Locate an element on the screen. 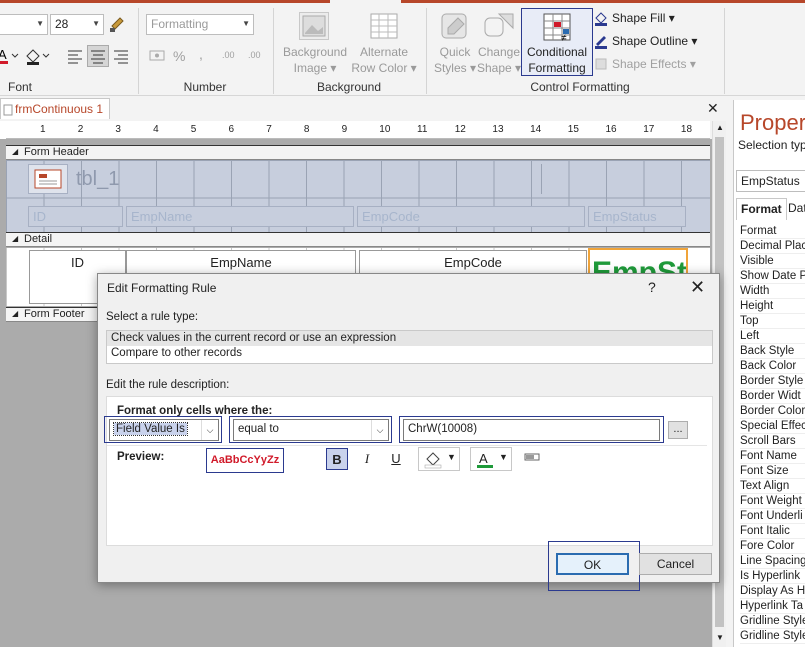 The height and width of the screenshot is (647, 805). property-row: Format is located at coordinates (772, 231).